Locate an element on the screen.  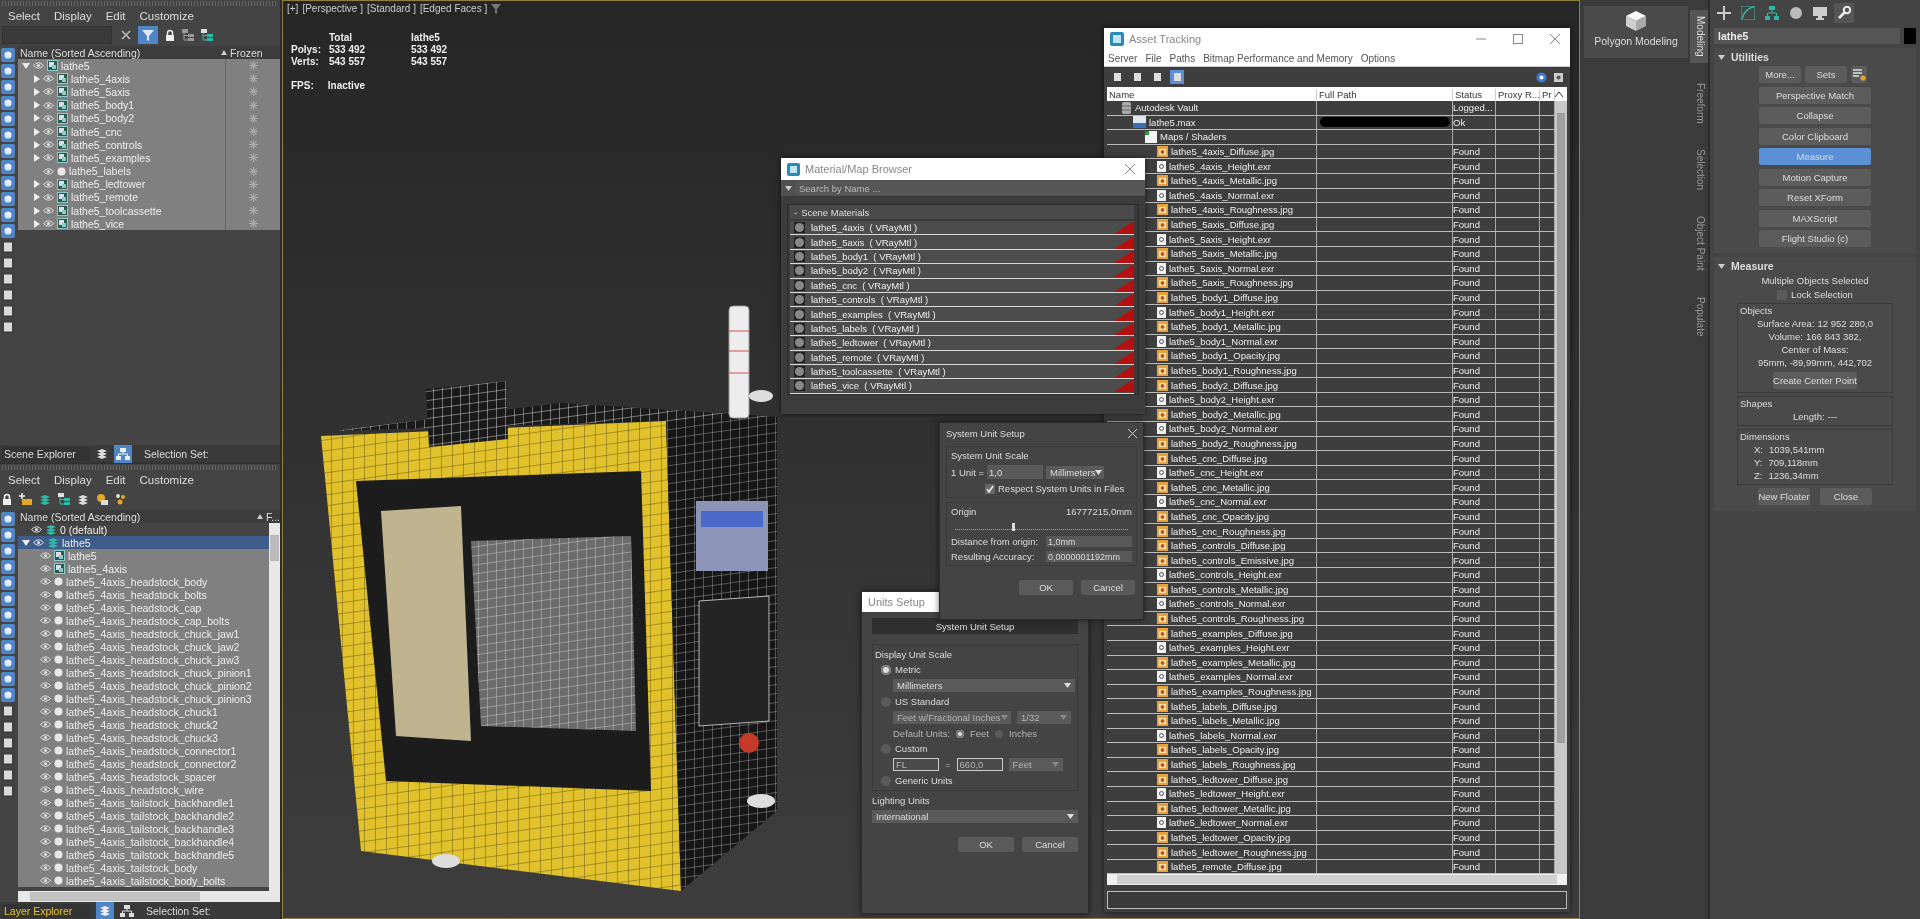
asset-name: lathe5_controls_Normal.exr is located at coordinates (1227, 604).